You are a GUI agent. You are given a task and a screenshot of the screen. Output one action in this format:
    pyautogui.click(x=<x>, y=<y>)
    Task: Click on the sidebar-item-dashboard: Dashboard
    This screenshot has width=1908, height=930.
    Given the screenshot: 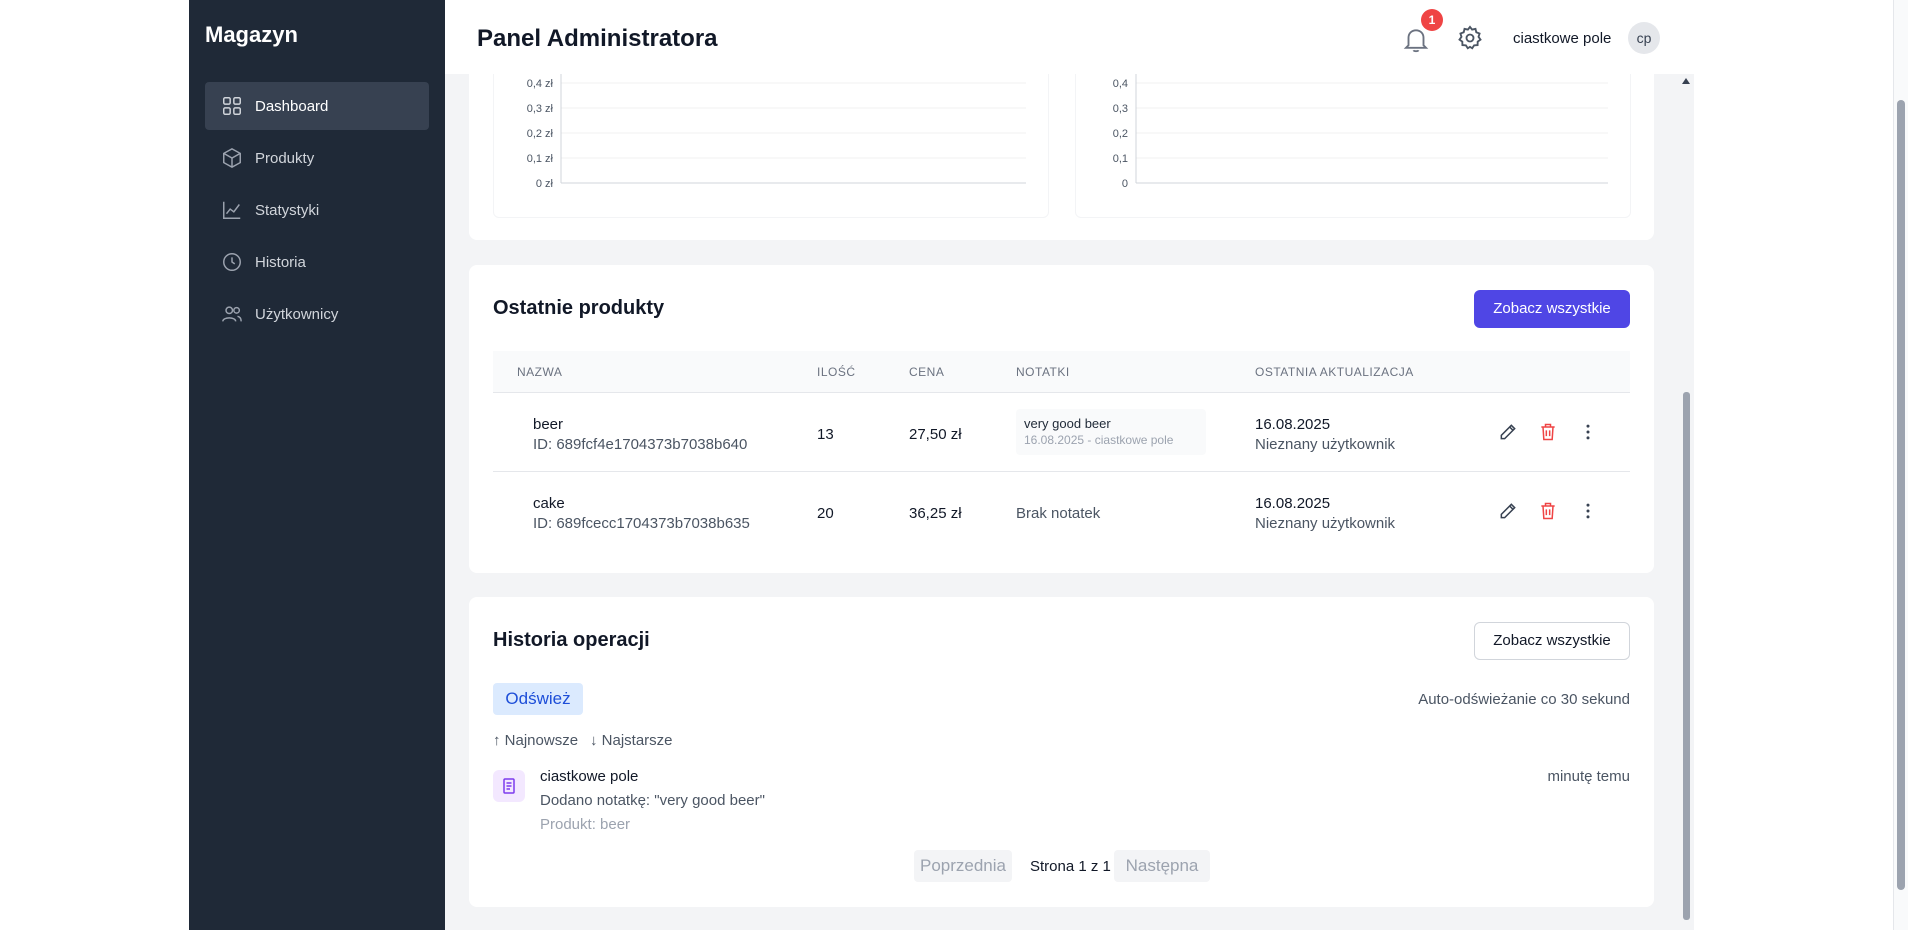 What is the action you would take?
    pyautogui.click(x=317, y=106)
    